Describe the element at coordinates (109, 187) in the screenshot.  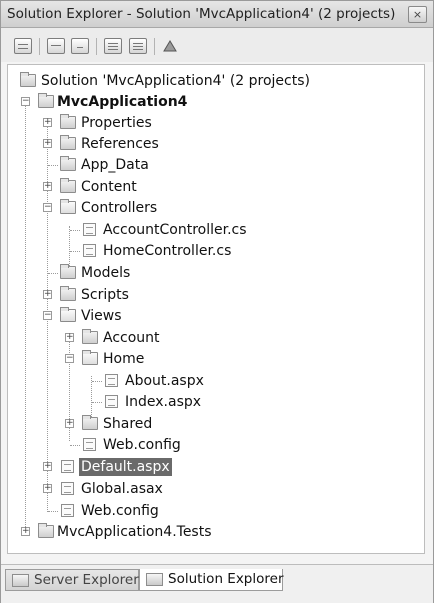
I see `tree-item-label: Content` at that location.